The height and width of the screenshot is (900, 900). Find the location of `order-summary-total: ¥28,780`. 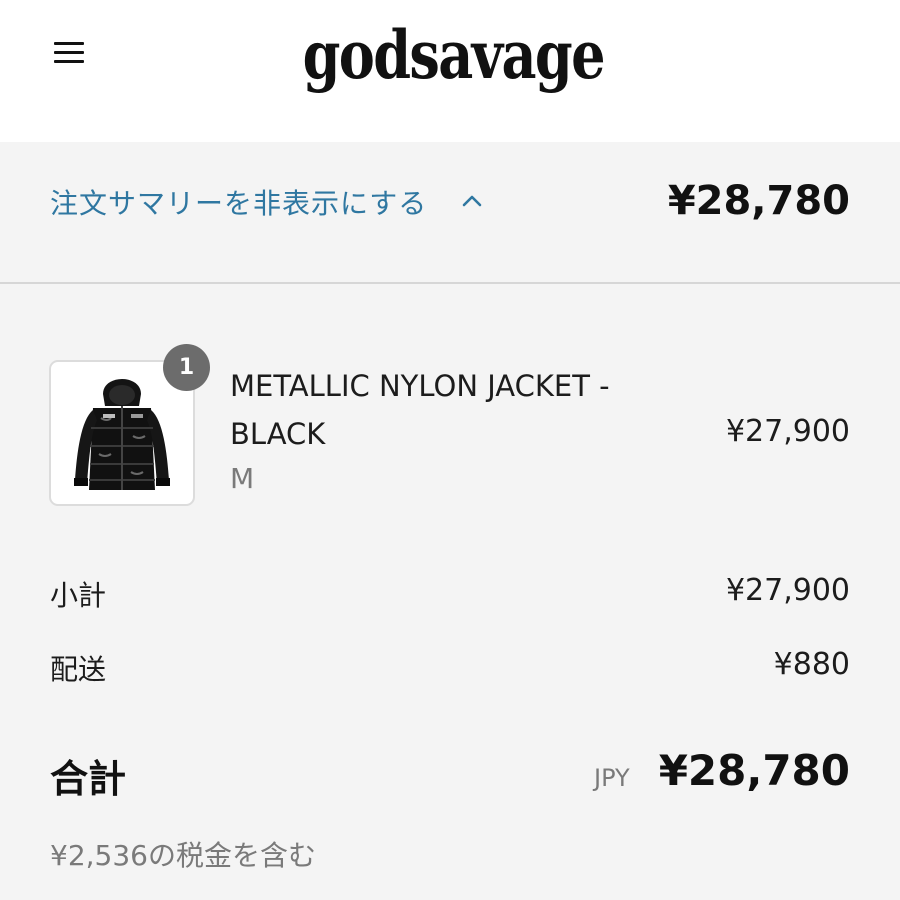

order-summary-total: ¥28,780 is located at coordinates (758, 201).